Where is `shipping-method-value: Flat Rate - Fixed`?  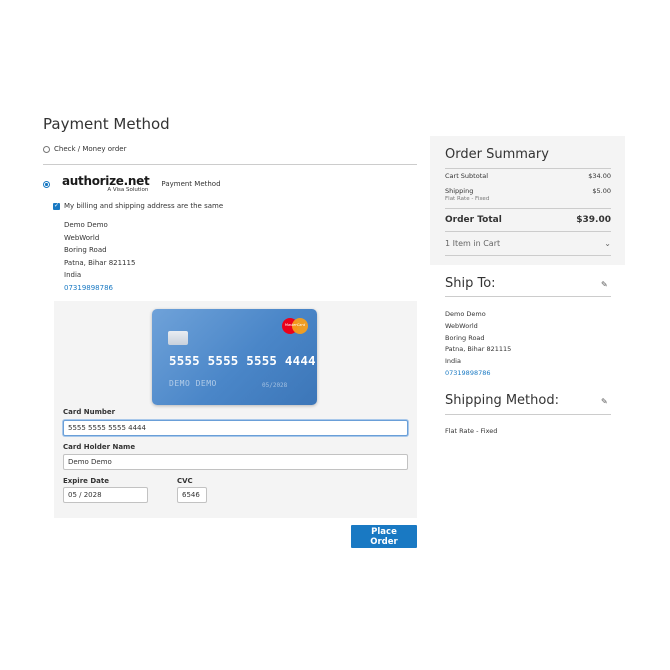
shipping-method-value: Flat Rate - Fixed is located at coordinates (471, 431).